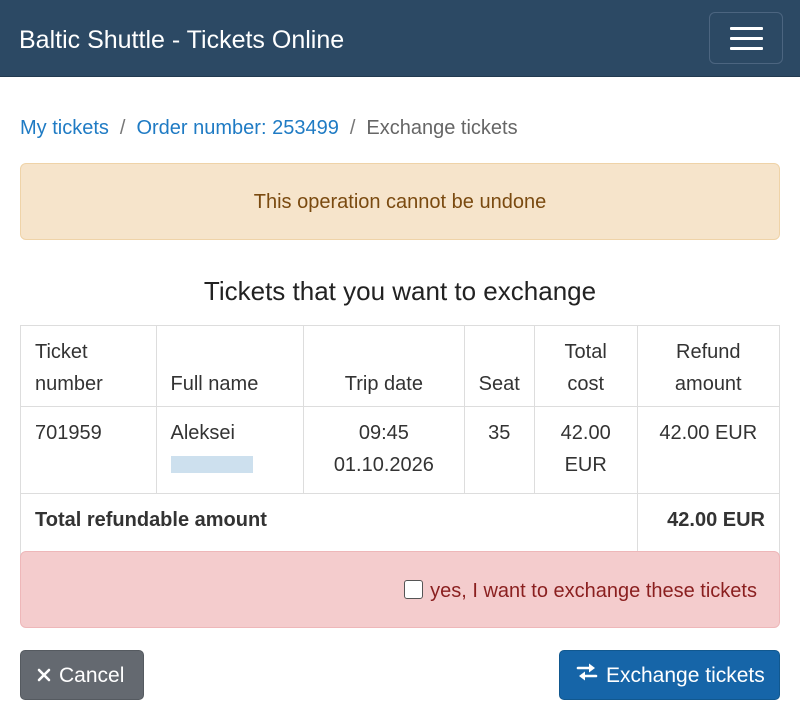 The width and height of the screenshot is (800, 723). What do you see at coordinates (383, 433) in the screenshot?
I see `trip-time: 09:45` at bounding box center [383, 433].